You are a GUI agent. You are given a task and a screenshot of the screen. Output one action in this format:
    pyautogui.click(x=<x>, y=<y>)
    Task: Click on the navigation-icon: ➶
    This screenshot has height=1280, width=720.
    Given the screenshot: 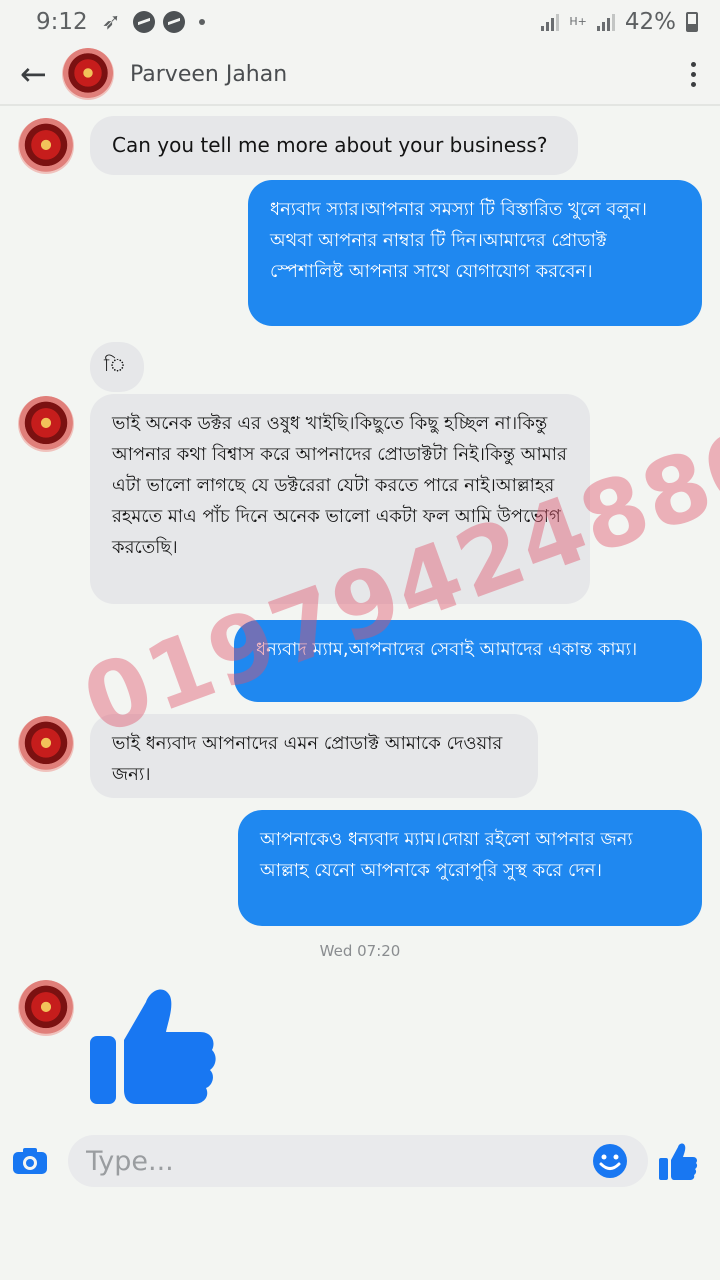 What is the action you would take?
    pyautogui.click(x=111, y=22)
    